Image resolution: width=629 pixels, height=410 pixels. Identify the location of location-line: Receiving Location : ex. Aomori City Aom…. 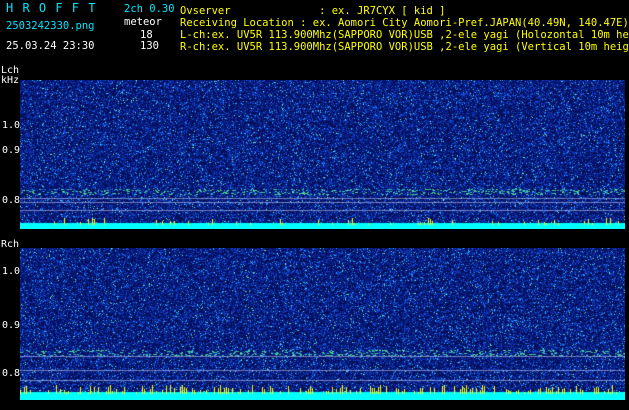
(404, 23).